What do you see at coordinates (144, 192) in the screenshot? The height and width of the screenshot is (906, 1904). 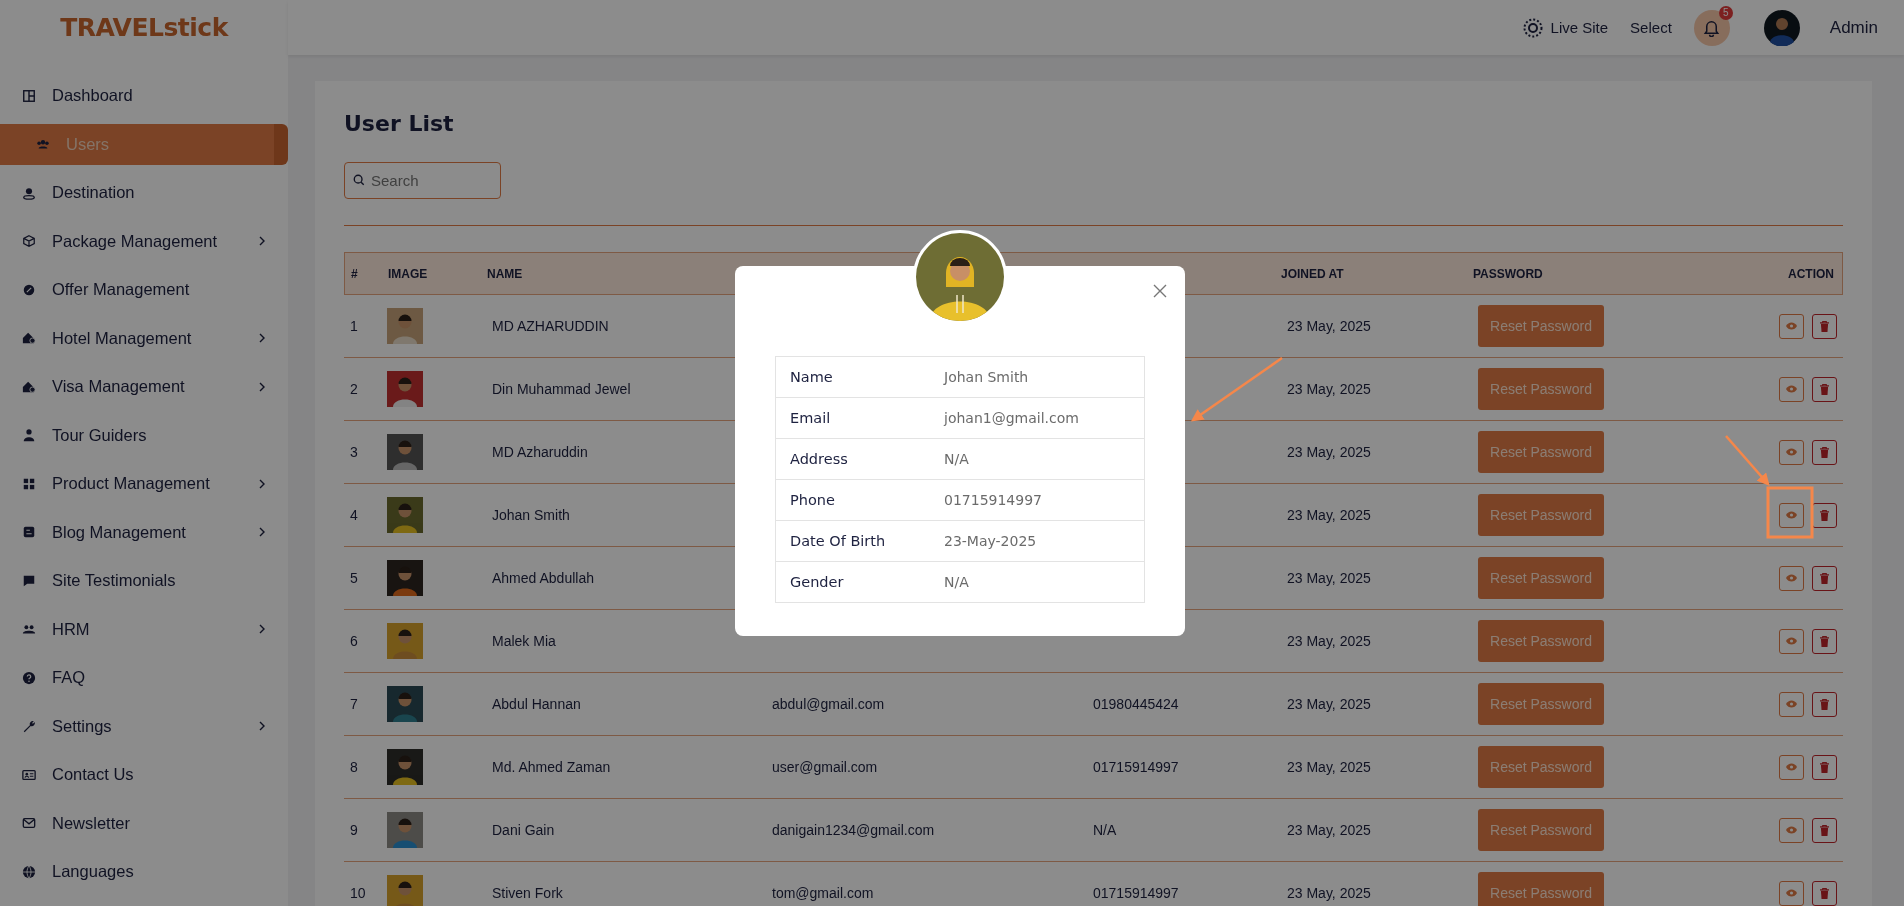 I see `sidebar-item: Destination` at bounding box center [144, 192].